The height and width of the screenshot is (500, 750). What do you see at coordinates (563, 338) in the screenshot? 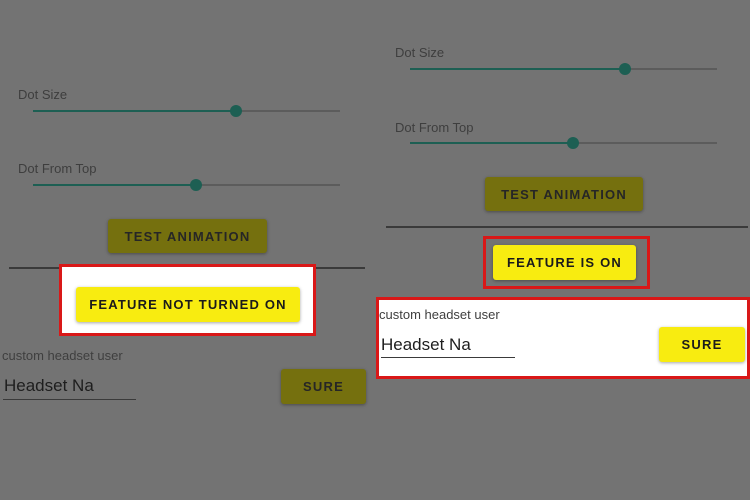
I see `highlight-box-headset: custom headset user SURE` at bounding box center [563, 338].